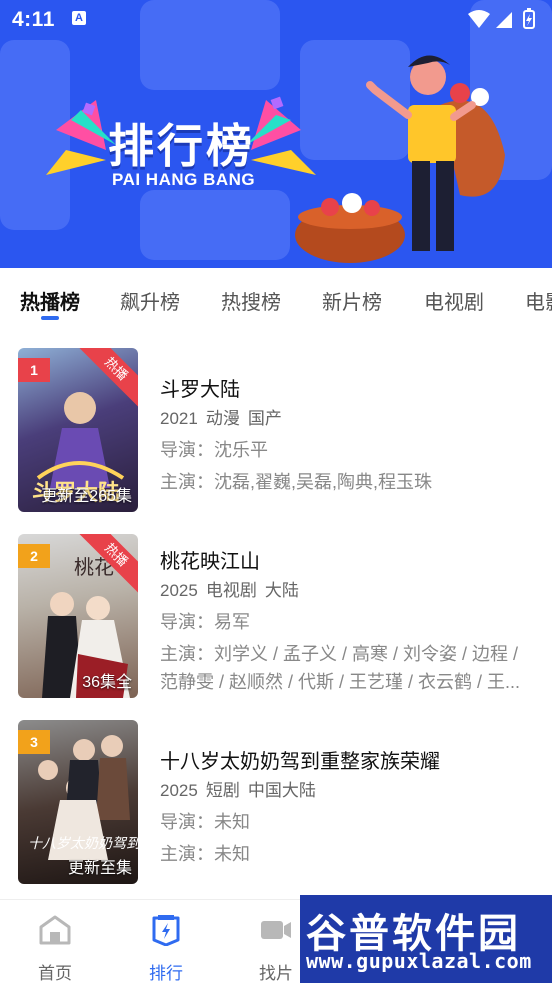 The image size is (552, 983). What do you see at coordinates (214, 450) in the screenshot?
I see `item-director: 导演：沈乐平` at bounding box center [214, 450].